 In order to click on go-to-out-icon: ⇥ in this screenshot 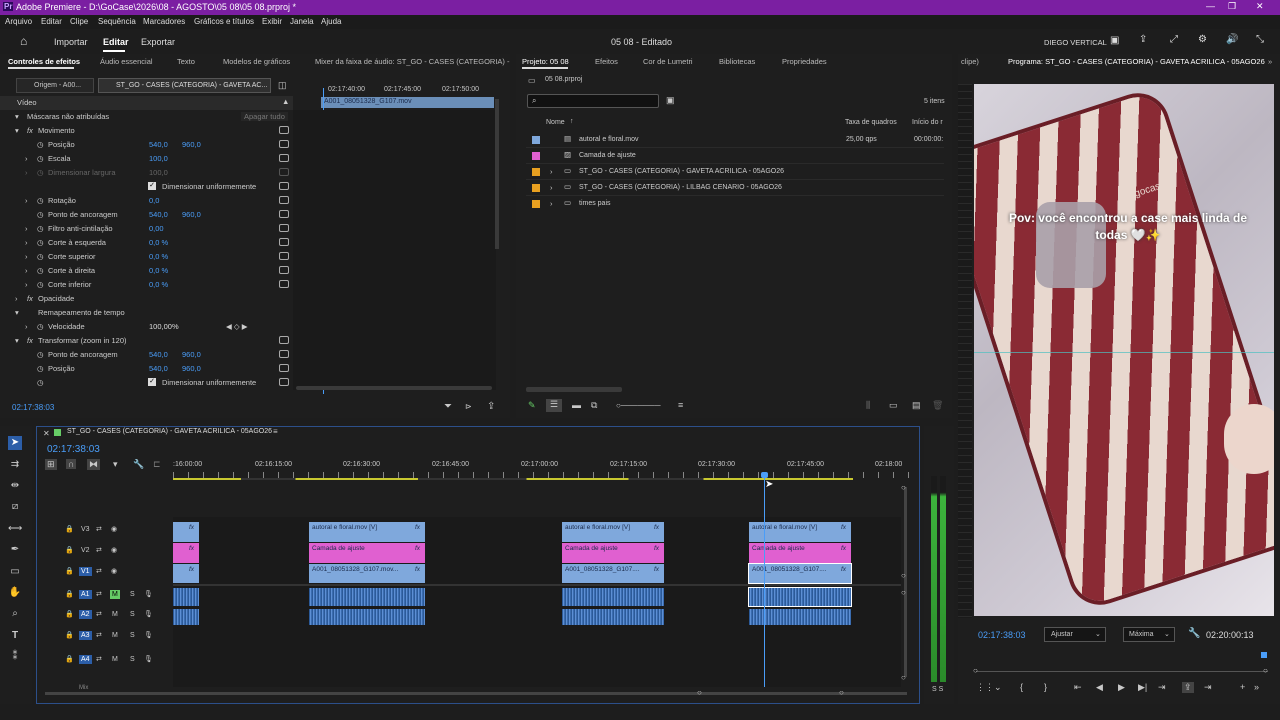, I will do `click(1162, 687)`.